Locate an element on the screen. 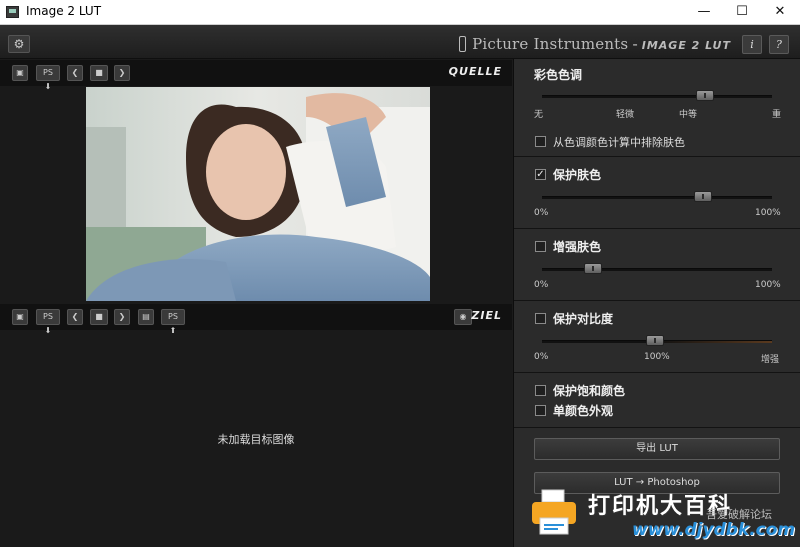  enhance-skin-min: 0% is located at coordinates (541, 285).